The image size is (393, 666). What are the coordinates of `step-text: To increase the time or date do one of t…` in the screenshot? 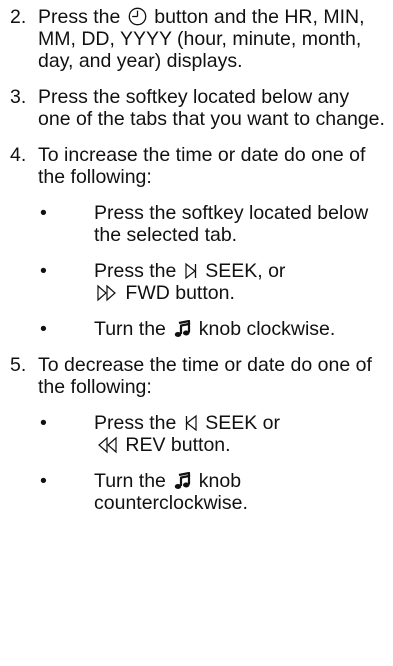 It's located at (202, 166).